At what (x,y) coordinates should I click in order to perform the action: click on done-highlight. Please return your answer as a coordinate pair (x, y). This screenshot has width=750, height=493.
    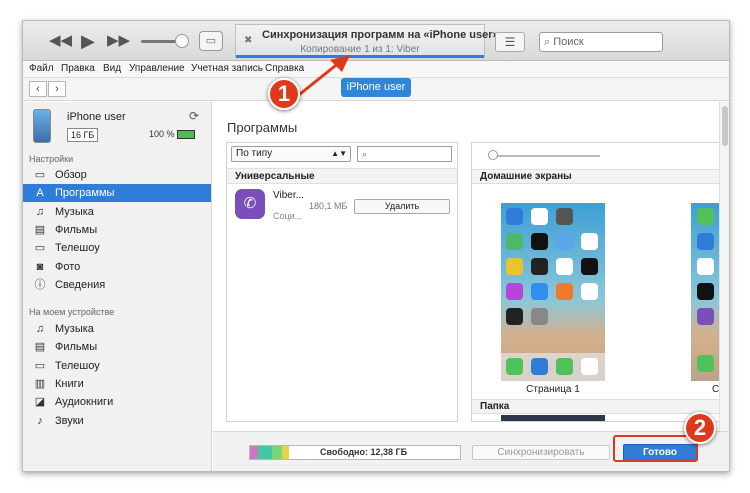
    Looking at the image, I should click on (655, 448).